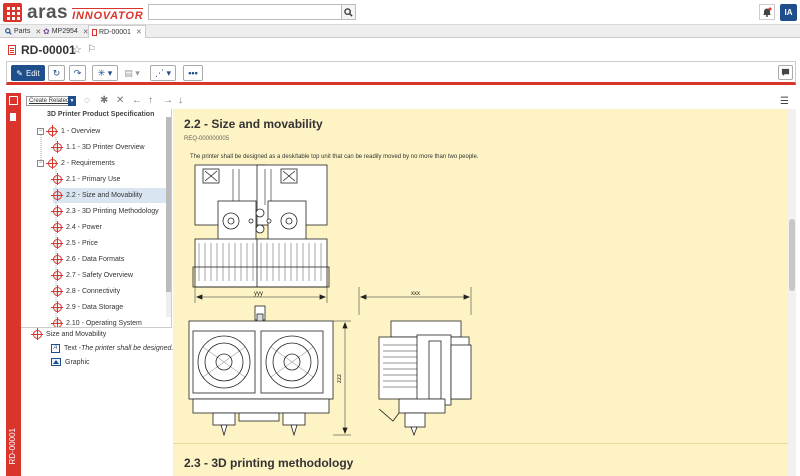 The height and width of the screenshot is (476, 800). I want to click on tab-label: Parts, so click(22, 31).